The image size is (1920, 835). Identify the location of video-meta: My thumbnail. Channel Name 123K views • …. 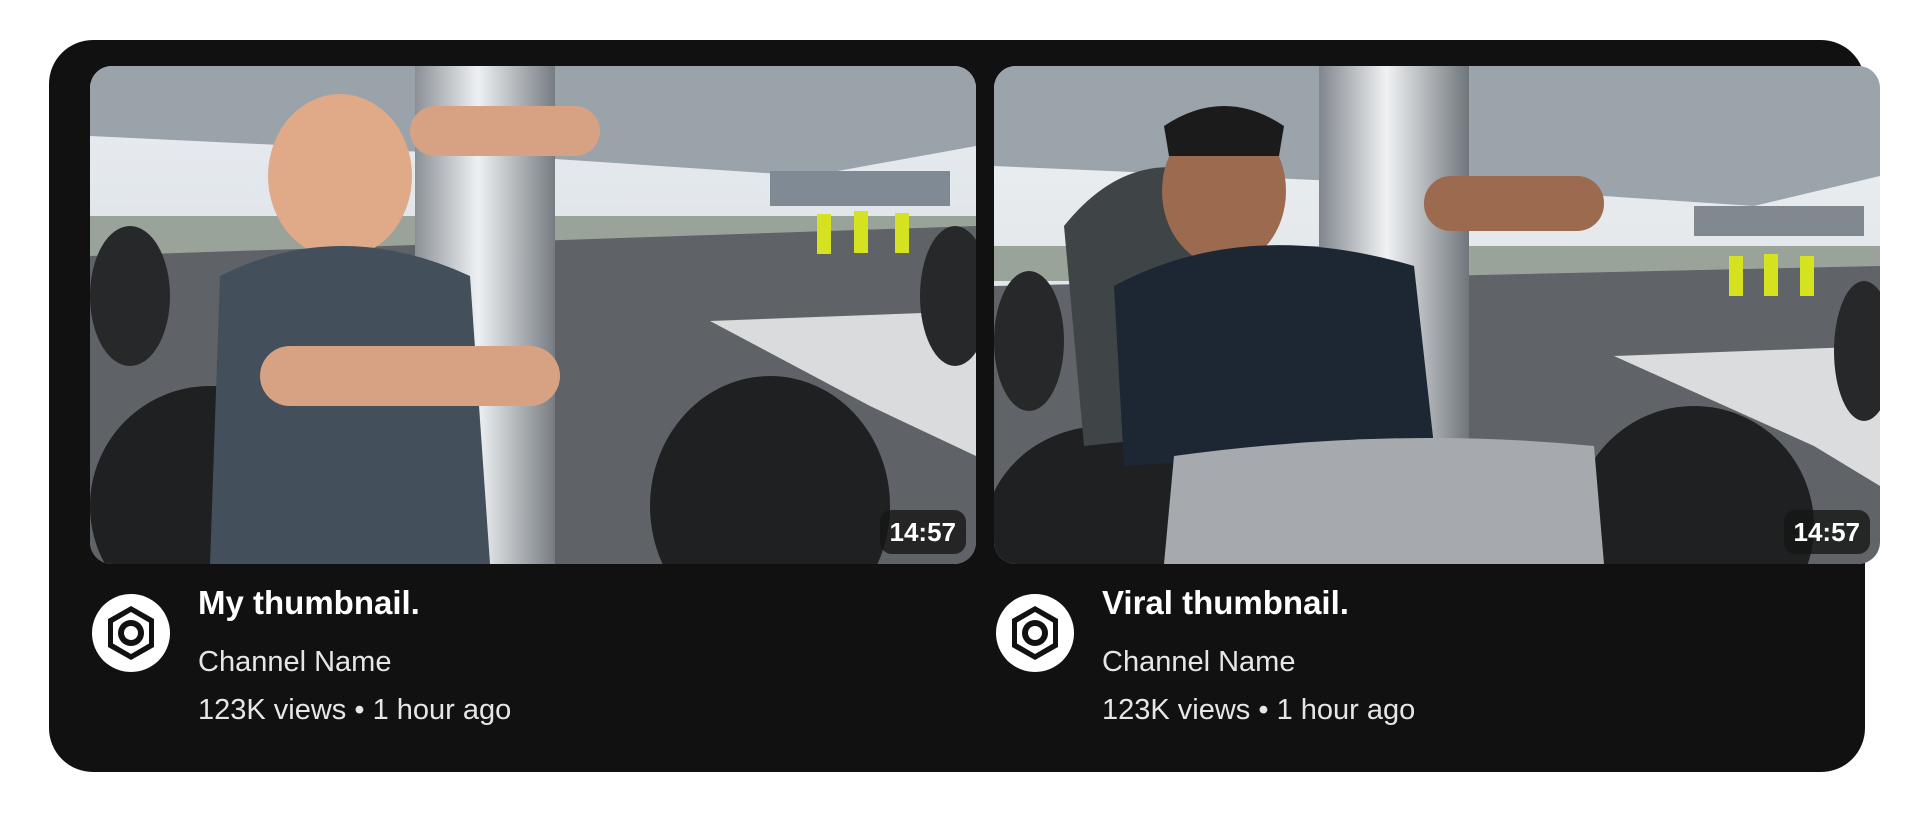
(533, 645).